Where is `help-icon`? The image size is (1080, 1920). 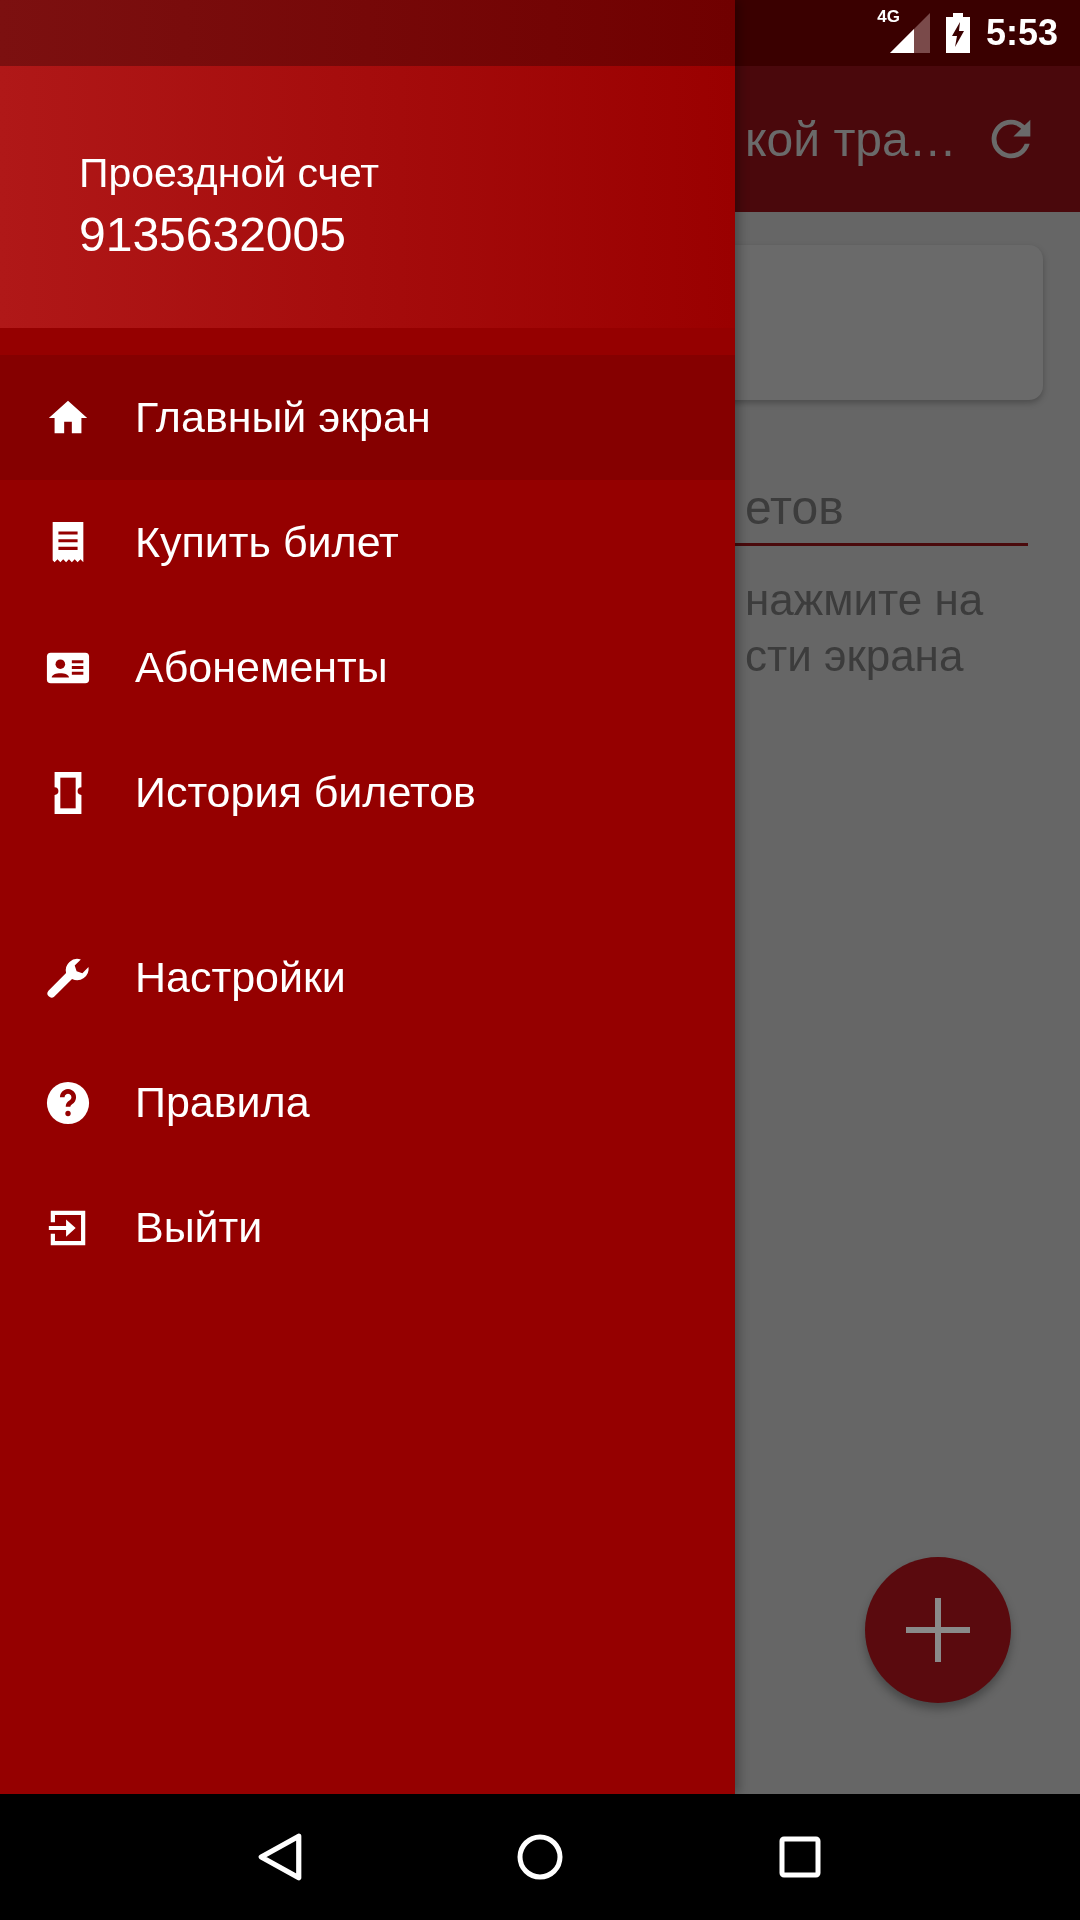 help-icon is located at coordinates (68, 1102).